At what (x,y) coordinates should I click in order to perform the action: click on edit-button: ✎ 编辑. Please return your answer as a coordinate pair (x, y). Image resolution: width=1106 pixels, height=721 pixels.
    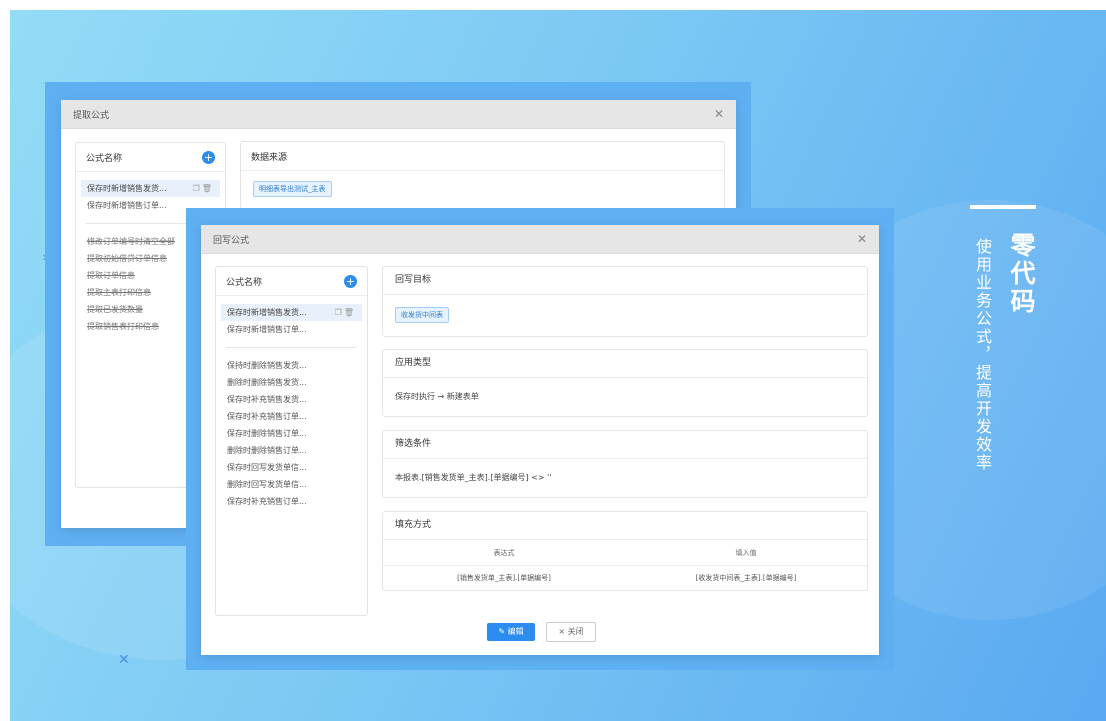
    Looking at the image, I should click on (511, 632).